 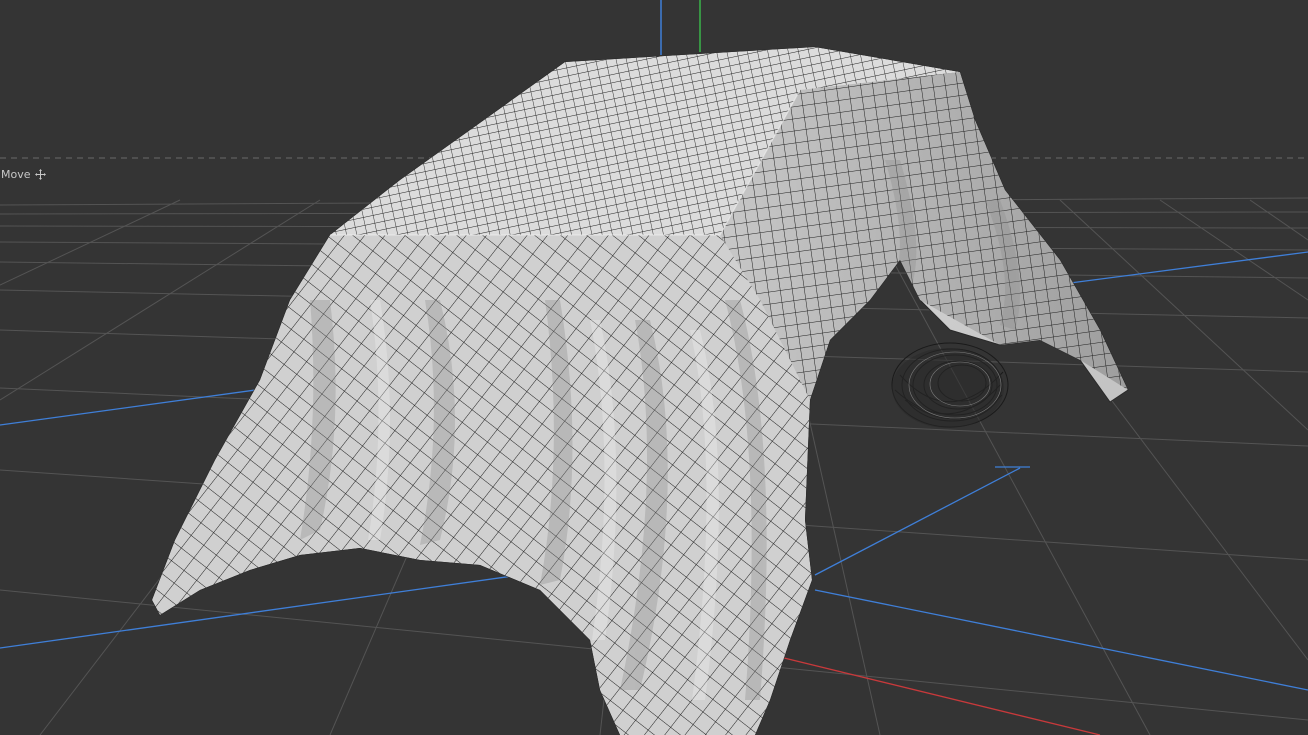 I want to click on move-tool-indicator: Move, so click(x=23, y=174).